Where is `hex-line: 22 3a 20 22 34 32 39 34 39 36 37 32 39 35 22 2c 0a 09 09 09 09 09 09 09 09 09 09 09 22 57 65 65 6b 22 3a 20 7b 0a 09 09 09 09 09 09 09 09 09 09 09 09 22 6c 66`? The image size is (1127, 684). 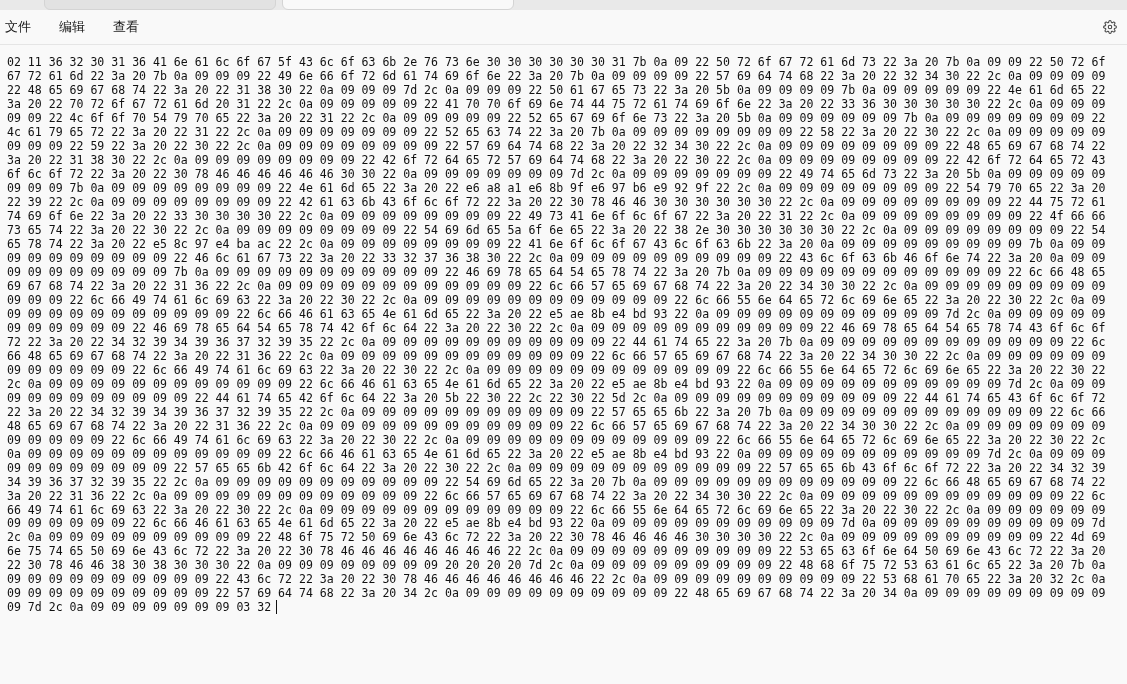
hex-line: 22 3a 20 22 34 32 39 34 39 36 37 32 39 35 22 2c 0a 09 09 09 09 09 09 09 09 09 09 09 22 57 65 65 6b 22 3a 20 7b 0a 09 09 09 09 09 09 09 09 09 09 09 09 22 6c 66 is located at coordinates (556, 411).